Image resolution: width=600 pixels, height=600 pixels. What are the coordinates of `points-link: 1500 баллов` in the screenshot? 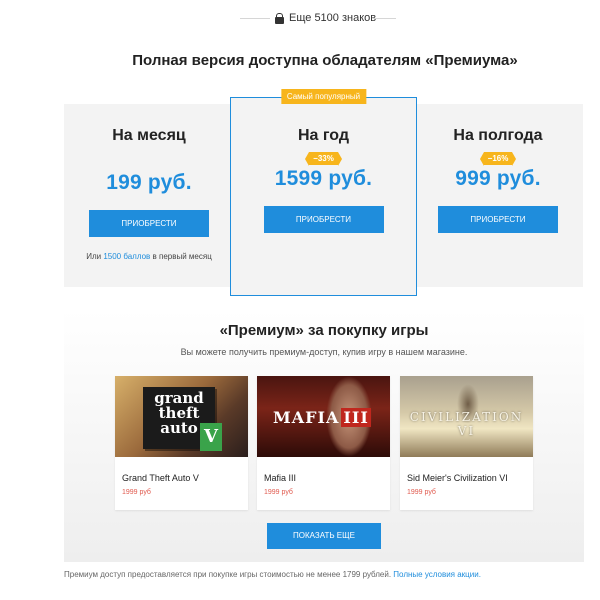 It's located at (126, 256).